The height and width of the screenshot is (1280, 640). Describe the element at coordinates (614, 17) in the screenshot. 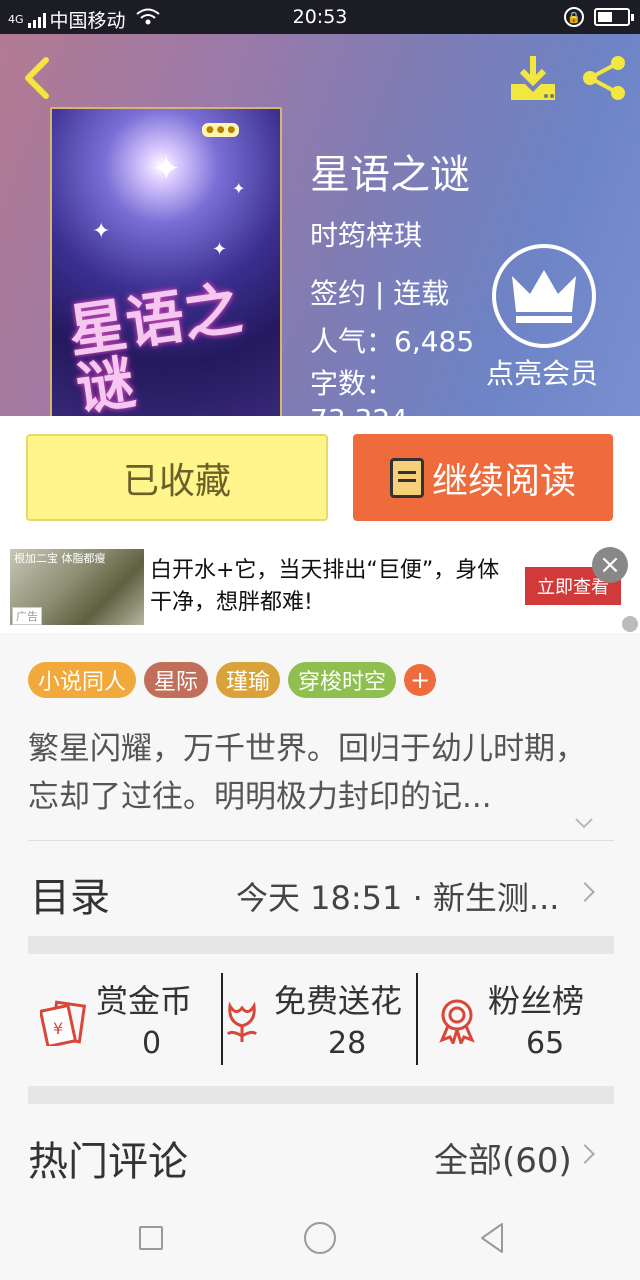

I see `battery-icon` at that location.